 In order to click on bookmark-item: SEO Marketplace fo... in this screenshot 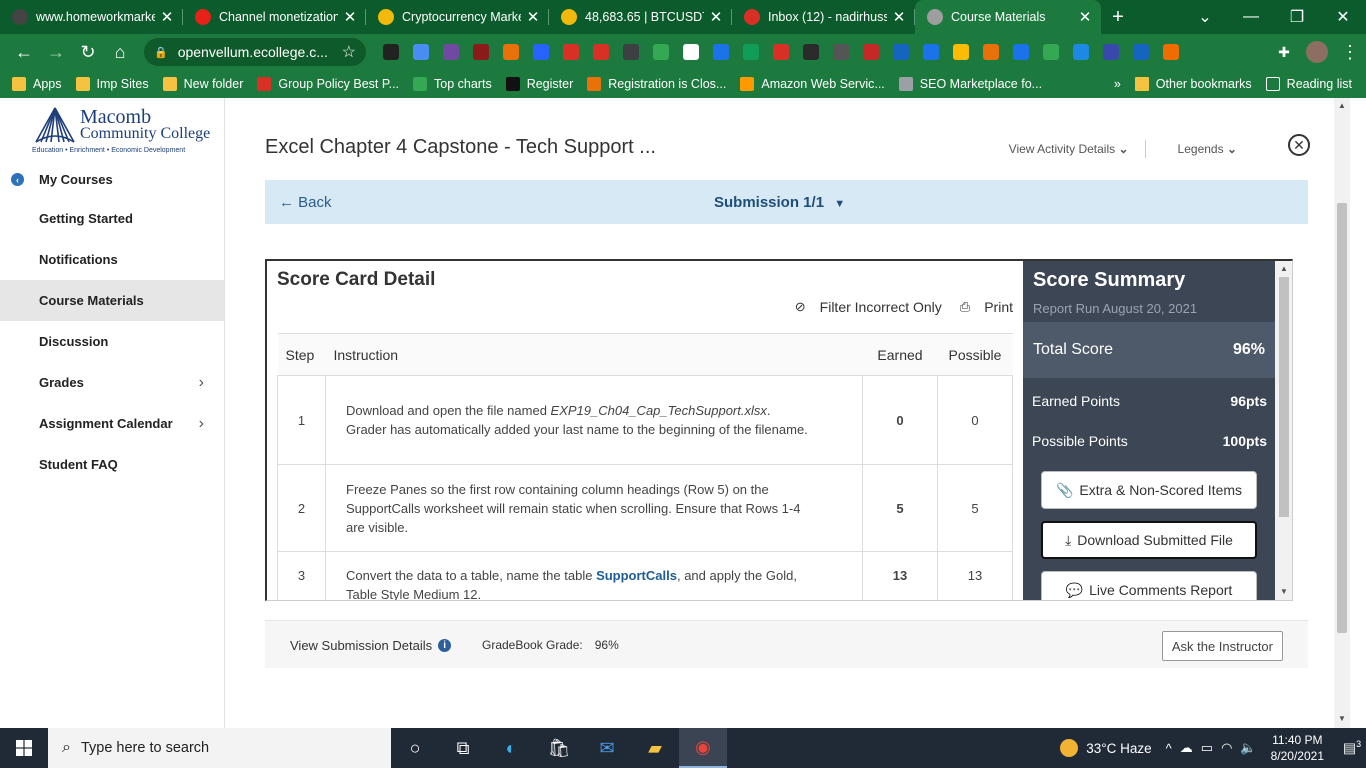, I will do `click(970, 84)`.